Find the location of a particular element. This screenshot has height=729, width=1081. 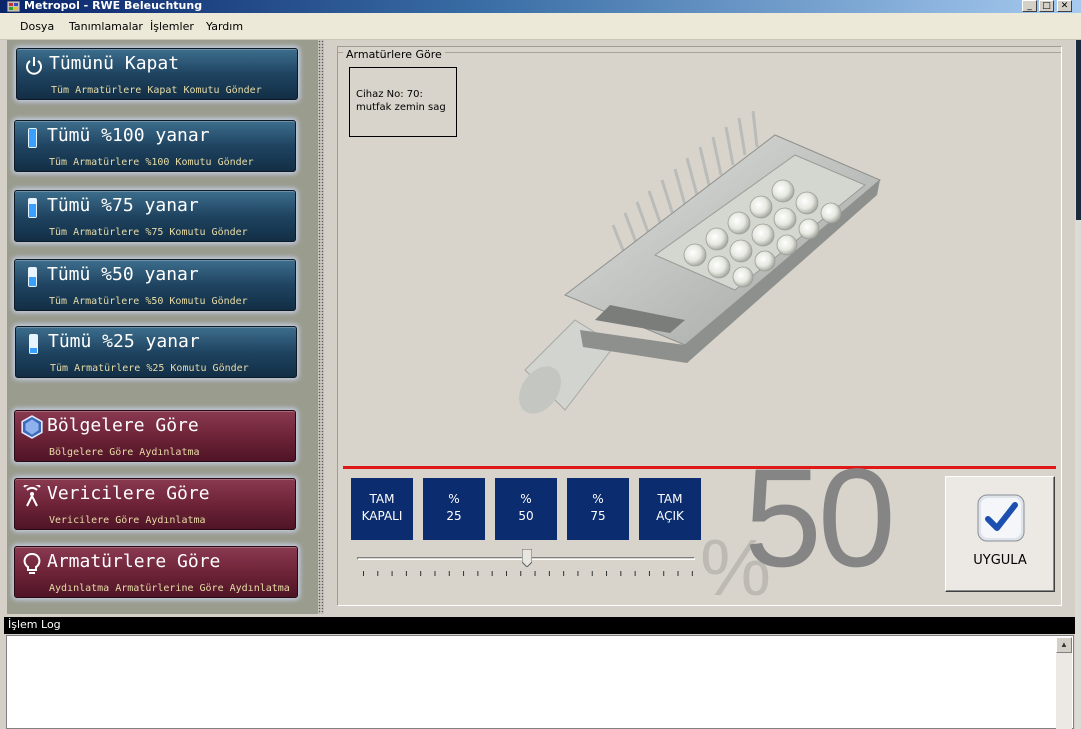

checkmark-icon is located at coordinates (1001, 518).